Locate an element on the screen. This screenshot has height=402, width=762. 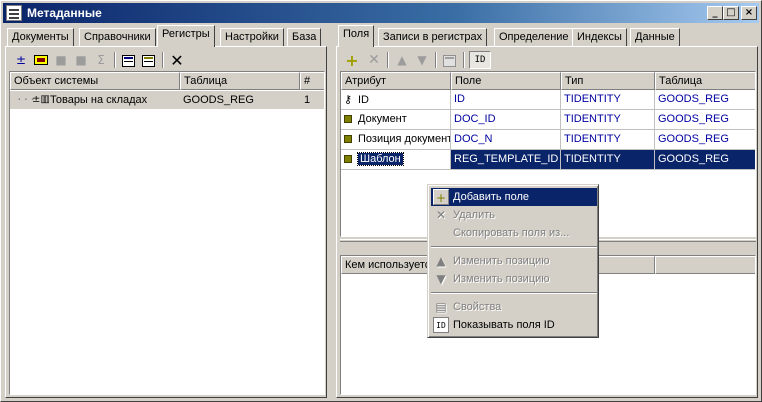
attr-name: ID is located at coordinates (363, 100).